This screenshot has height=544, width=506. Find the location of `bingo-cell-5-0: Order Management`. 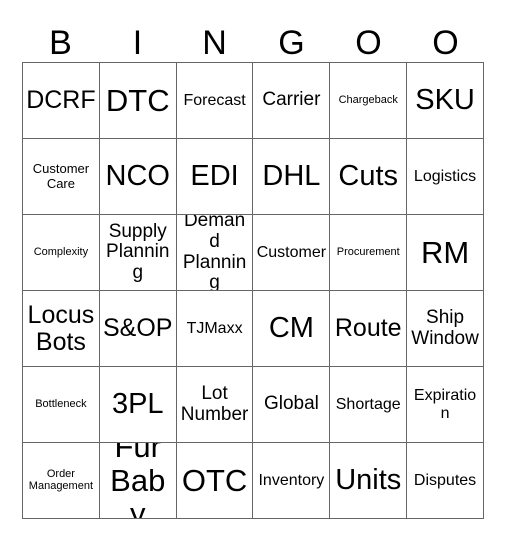

bingo-cell-5-0: Order Management is located at coordinates (61, 481).